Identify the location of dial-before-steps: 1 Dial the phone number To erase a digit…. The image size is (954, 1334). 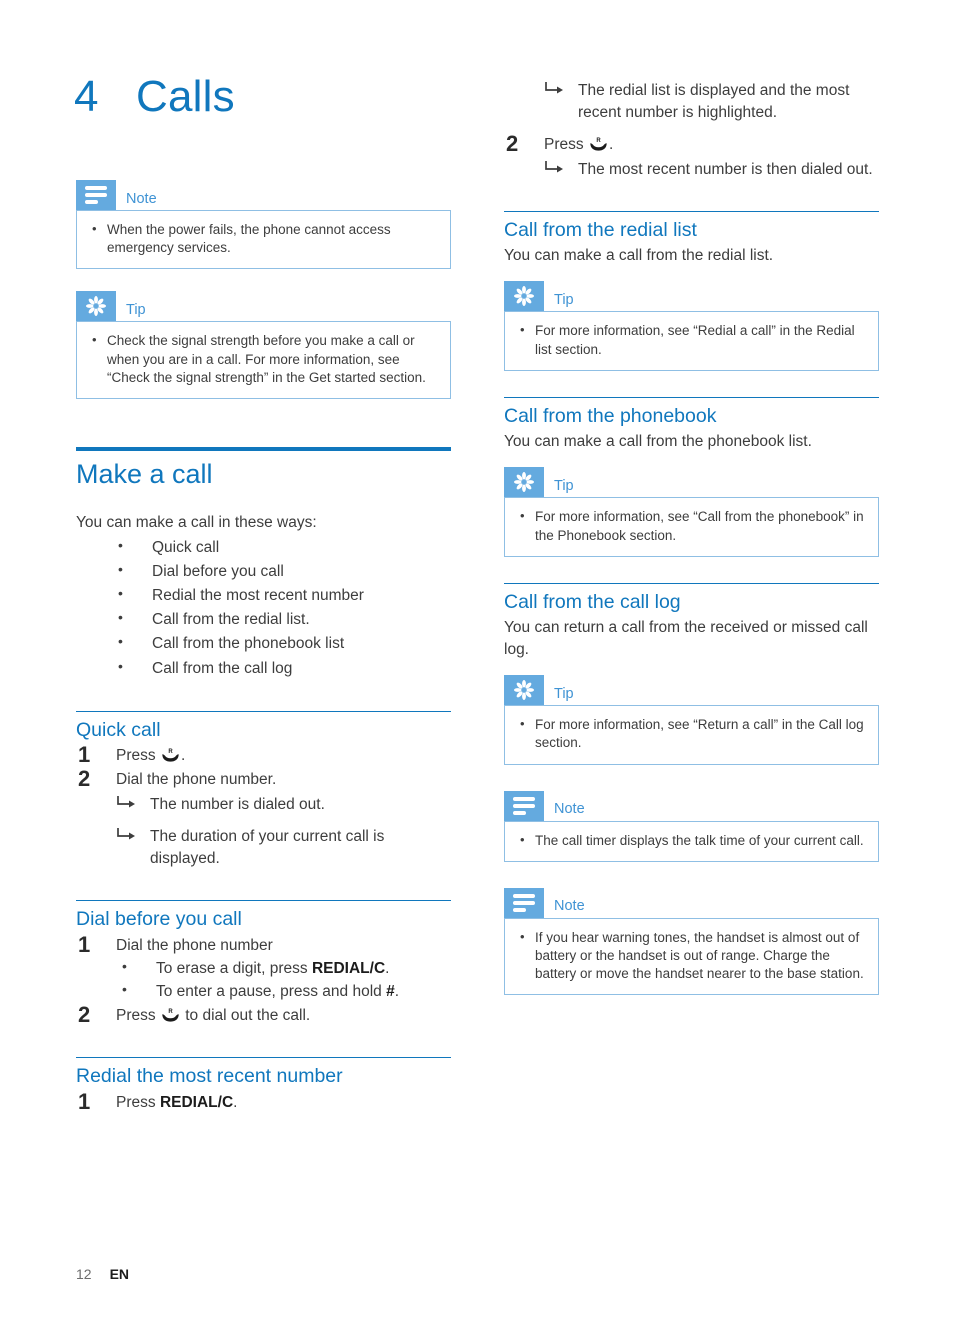
(263, 980).